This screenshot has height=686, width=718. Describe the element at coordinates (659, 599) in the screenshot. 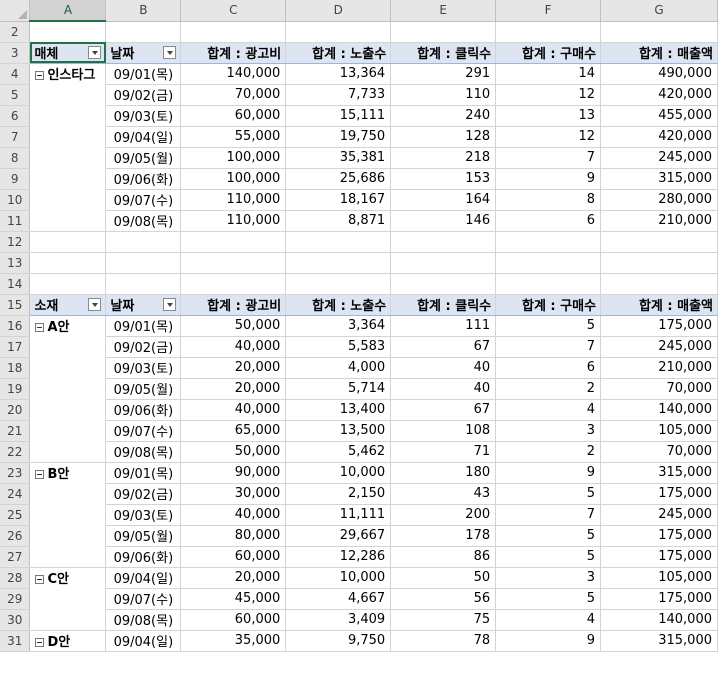

I see `value-cell-rev: 175,000` at that location.